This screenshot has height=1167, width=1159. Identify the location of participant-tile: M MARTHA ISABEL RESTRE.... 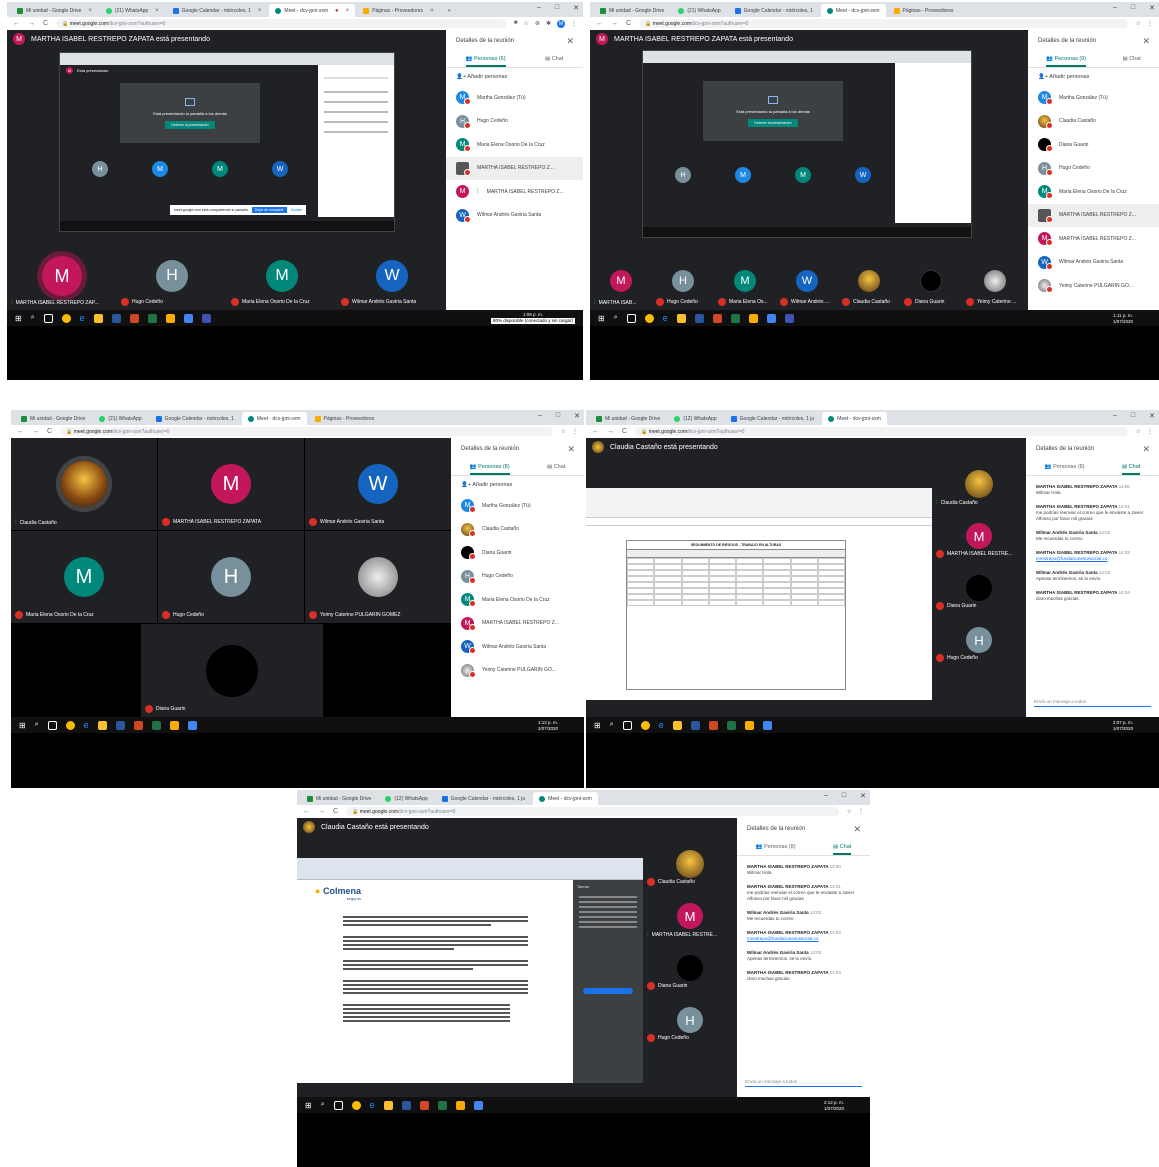
(979, 536).